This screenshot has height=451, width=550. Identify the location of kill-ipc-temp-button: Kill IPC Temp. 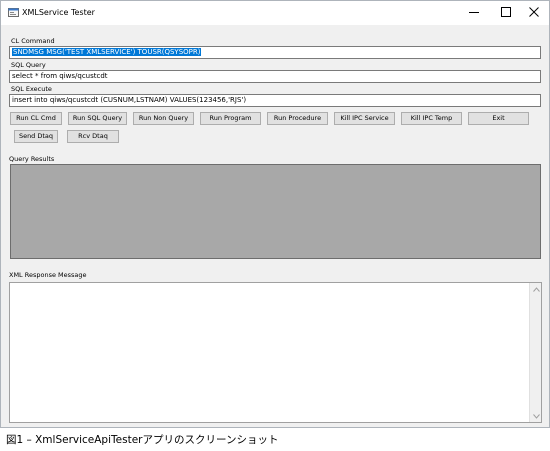
(431, 118).